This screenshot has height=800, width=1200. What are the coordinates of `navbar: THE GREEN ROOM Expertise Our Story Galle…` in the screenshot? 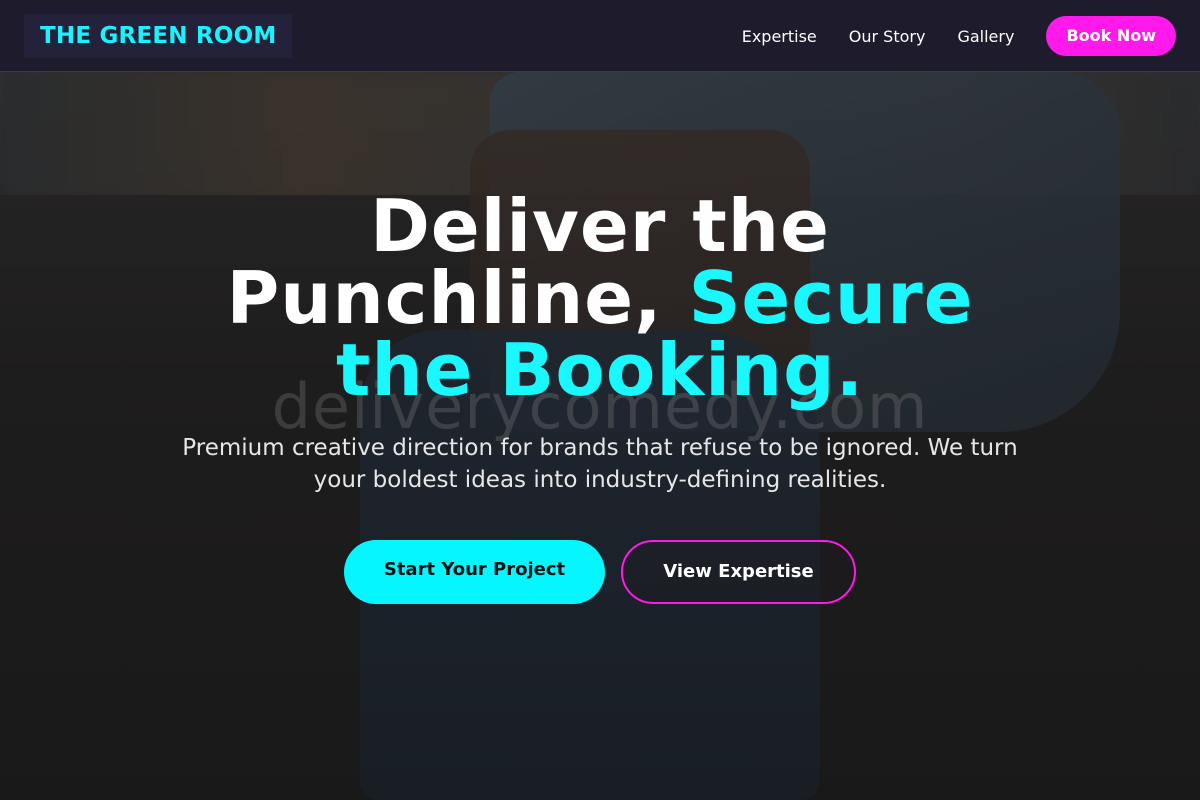 It's located at (600, 36).